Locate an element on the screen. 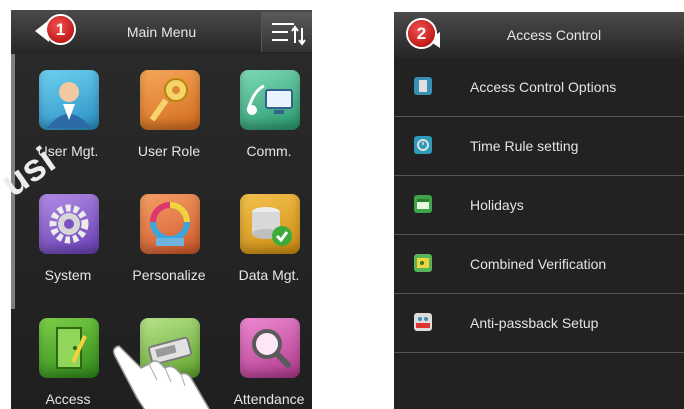  tile-access-control: Access is located at coordinates (68, 358).